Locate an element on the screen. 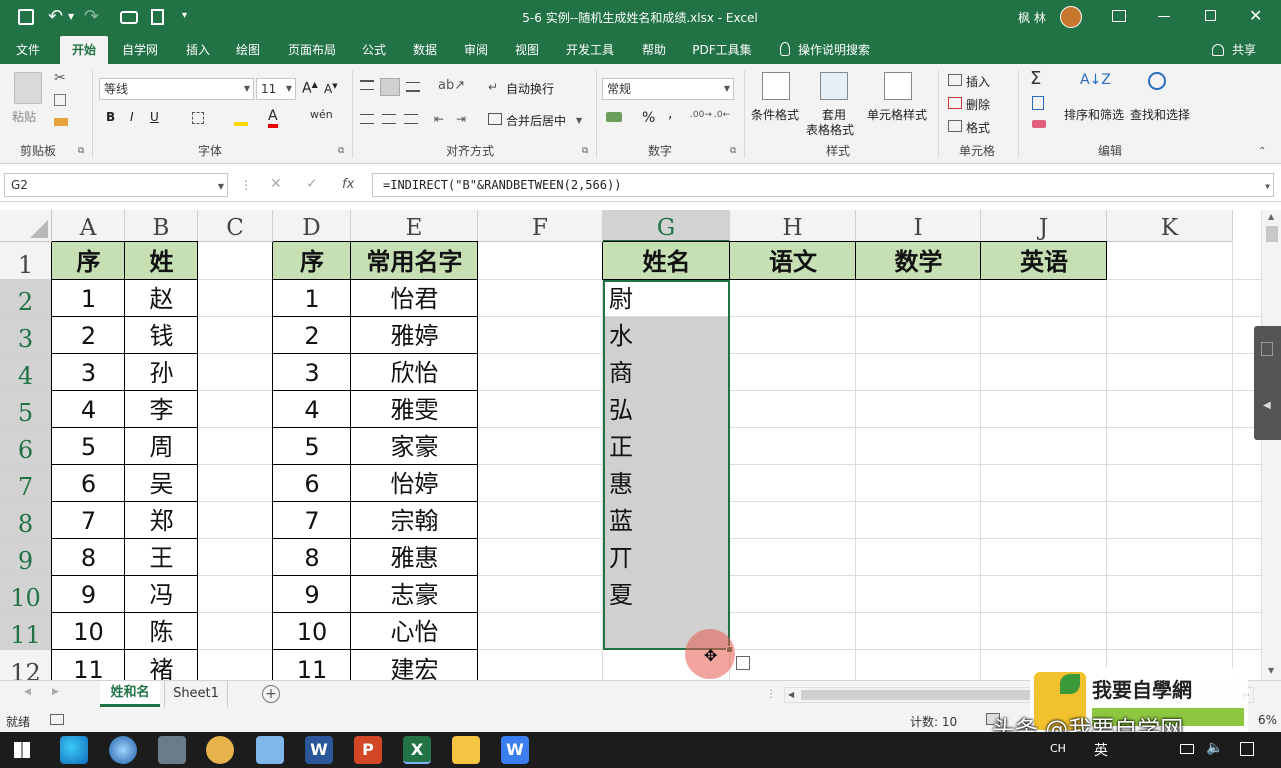  font-color-icon: A is located at coordinates (273, 118).